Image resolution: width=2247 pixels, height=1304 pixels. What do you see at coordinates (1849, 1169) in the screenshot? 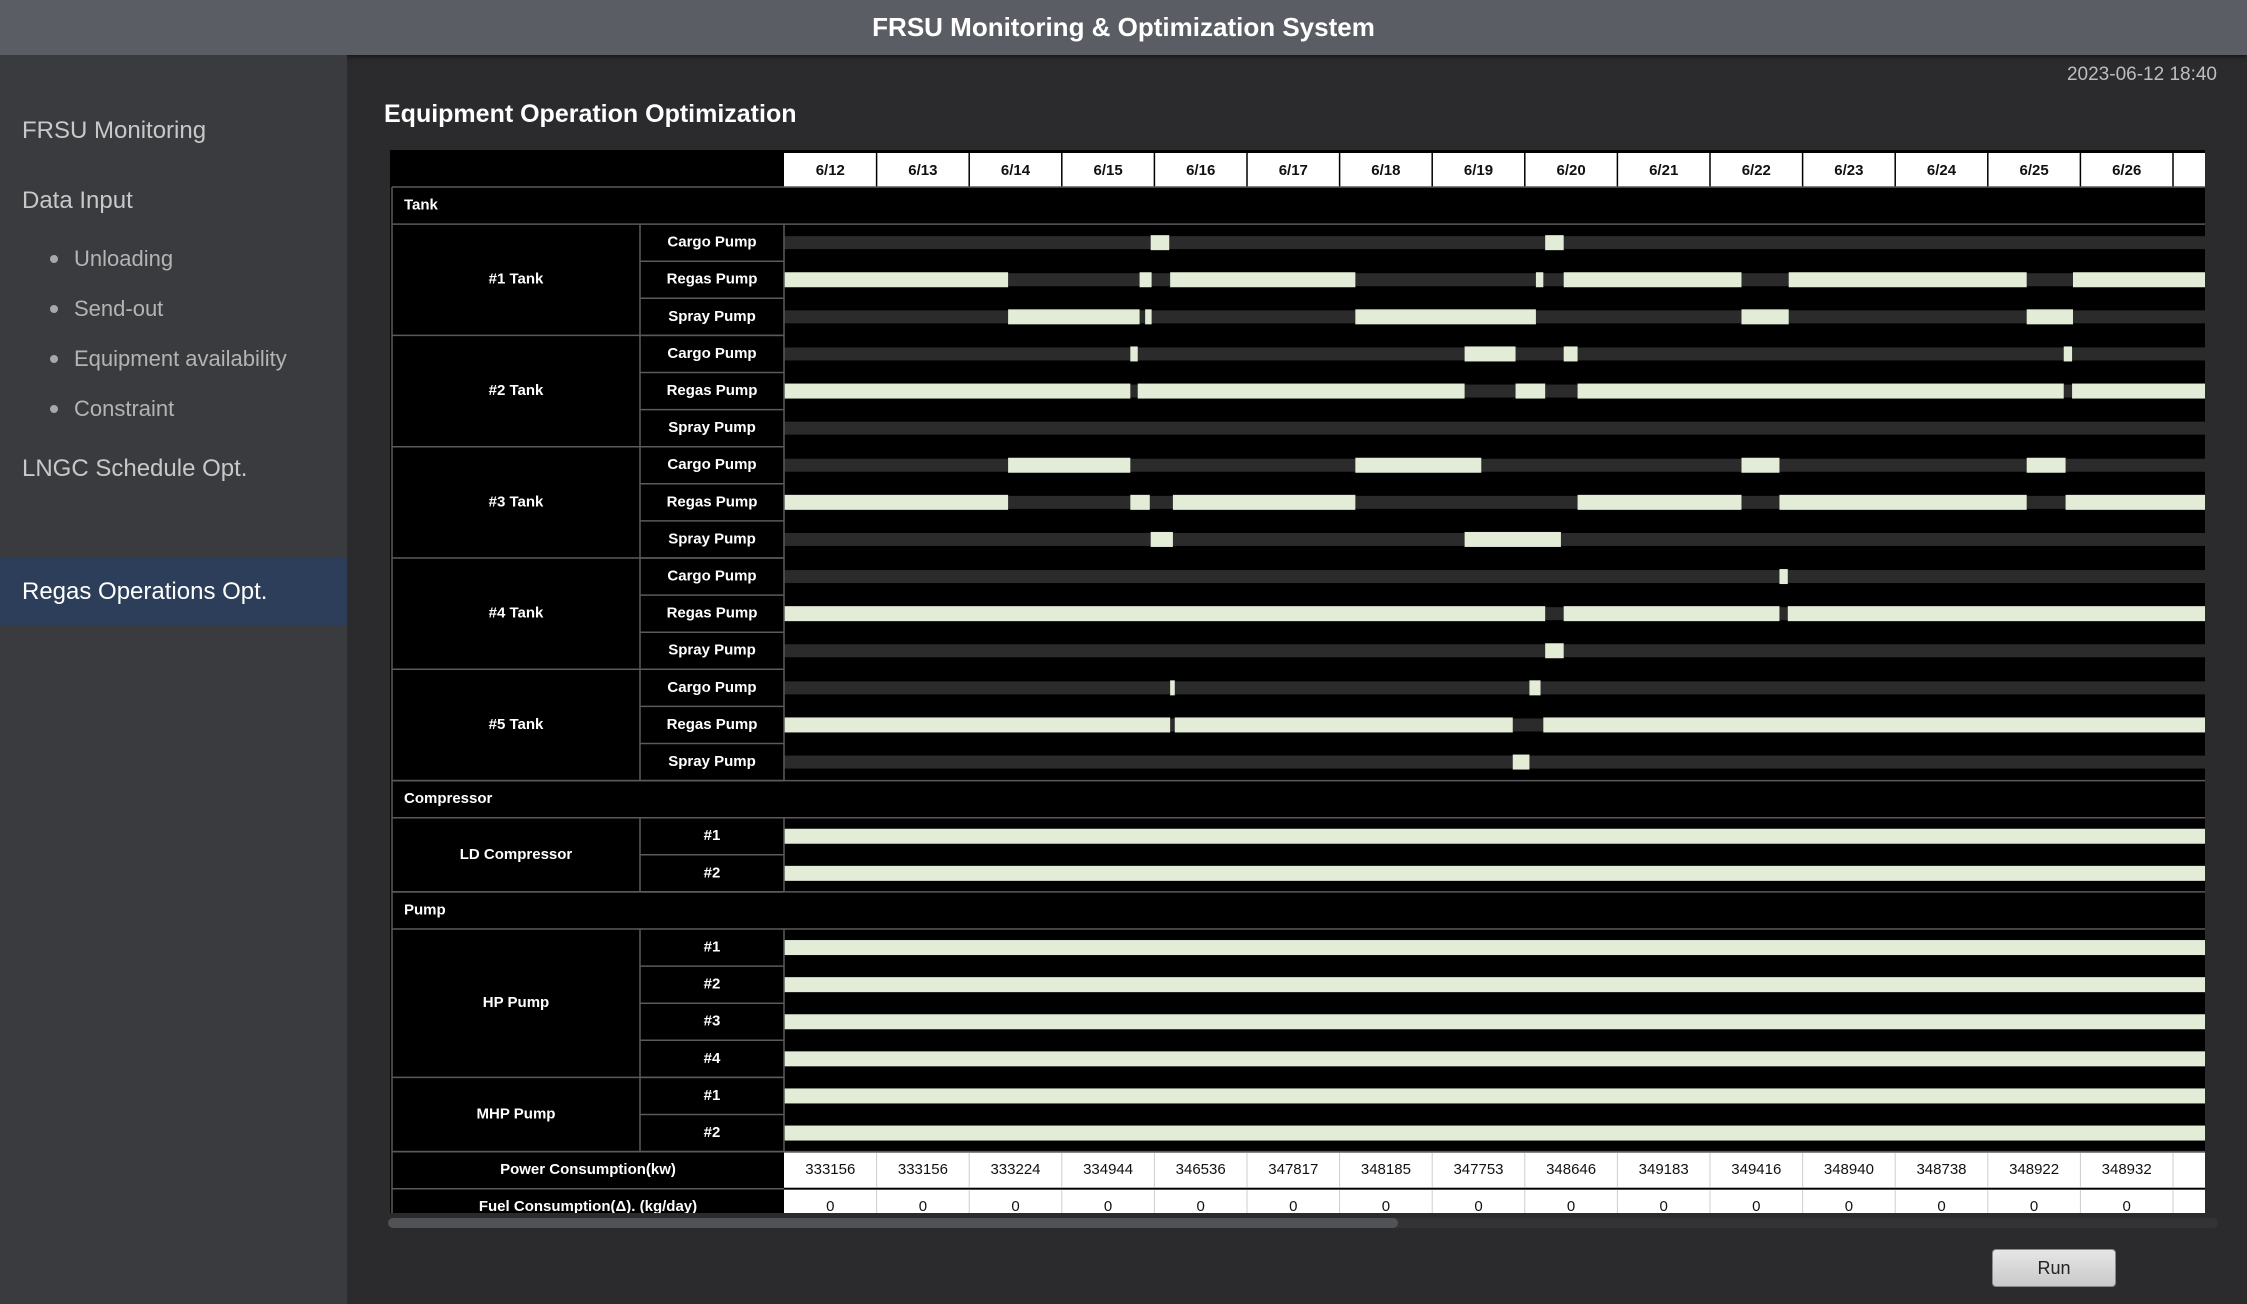
I see `summary-value-cell: 348940` at bounding box center [1849, 1169].